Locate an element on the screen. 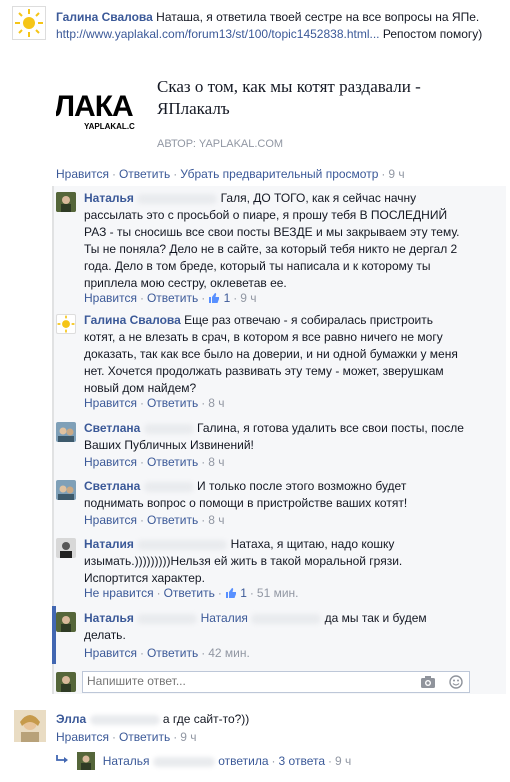  comment2-body: Элла а где сайт-то?)) is located at coordinates (276, 719).